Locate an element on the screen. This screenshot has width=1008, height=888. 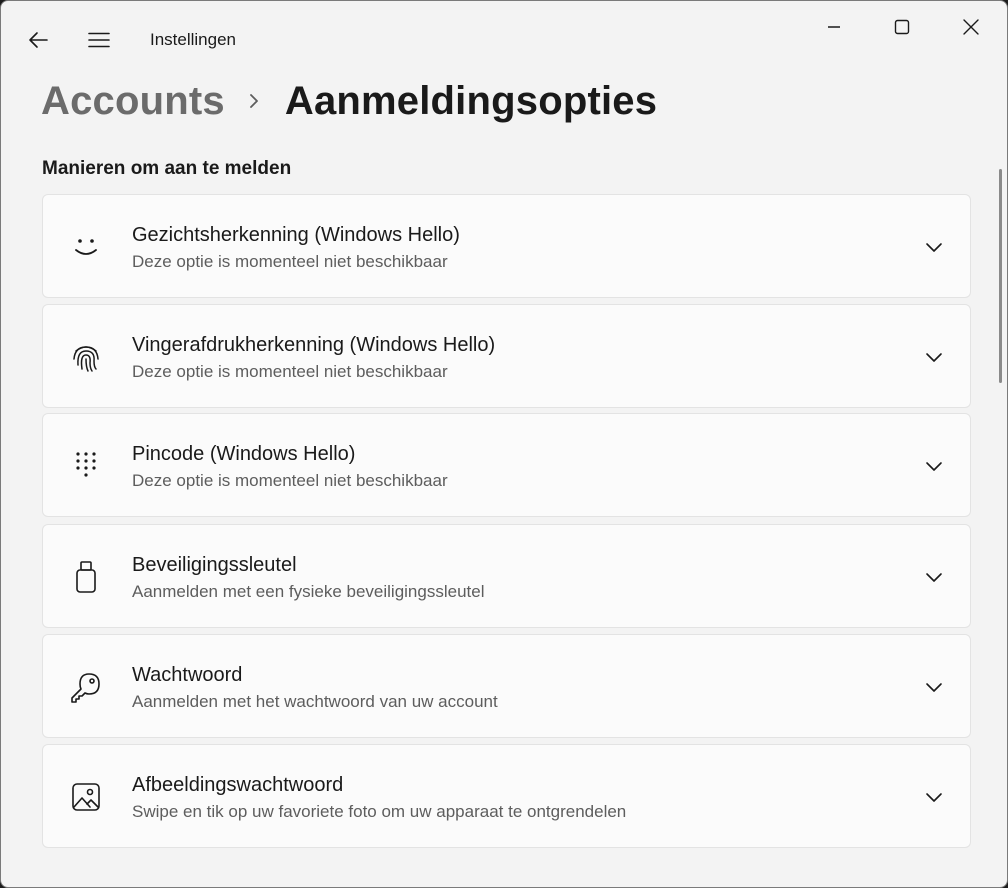
maximize-icon is located at coordinates (902, 27).